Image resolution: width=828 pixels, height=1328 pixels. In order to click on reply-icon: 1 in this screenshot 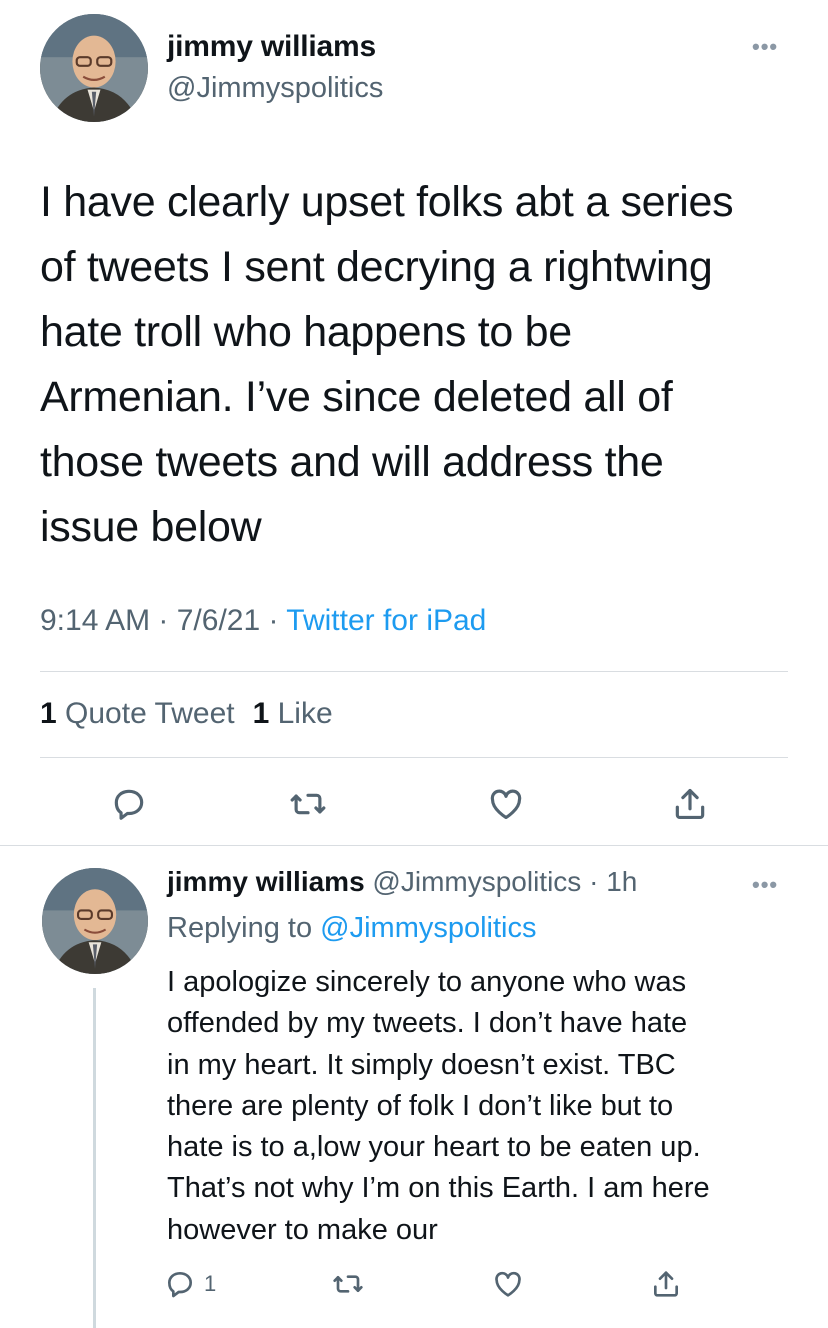, I will do `click(190, 1284)`.